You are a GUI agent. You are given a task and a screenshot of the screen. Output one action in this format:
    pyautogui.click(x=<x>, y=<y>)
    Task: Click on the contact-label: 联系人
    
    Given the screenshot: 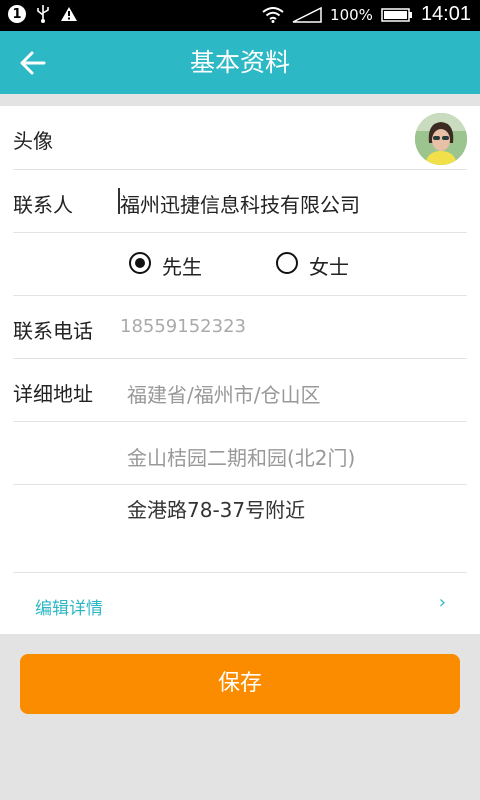 What is the action you would take?
    pyautogui.click(x=43, y=205)
    